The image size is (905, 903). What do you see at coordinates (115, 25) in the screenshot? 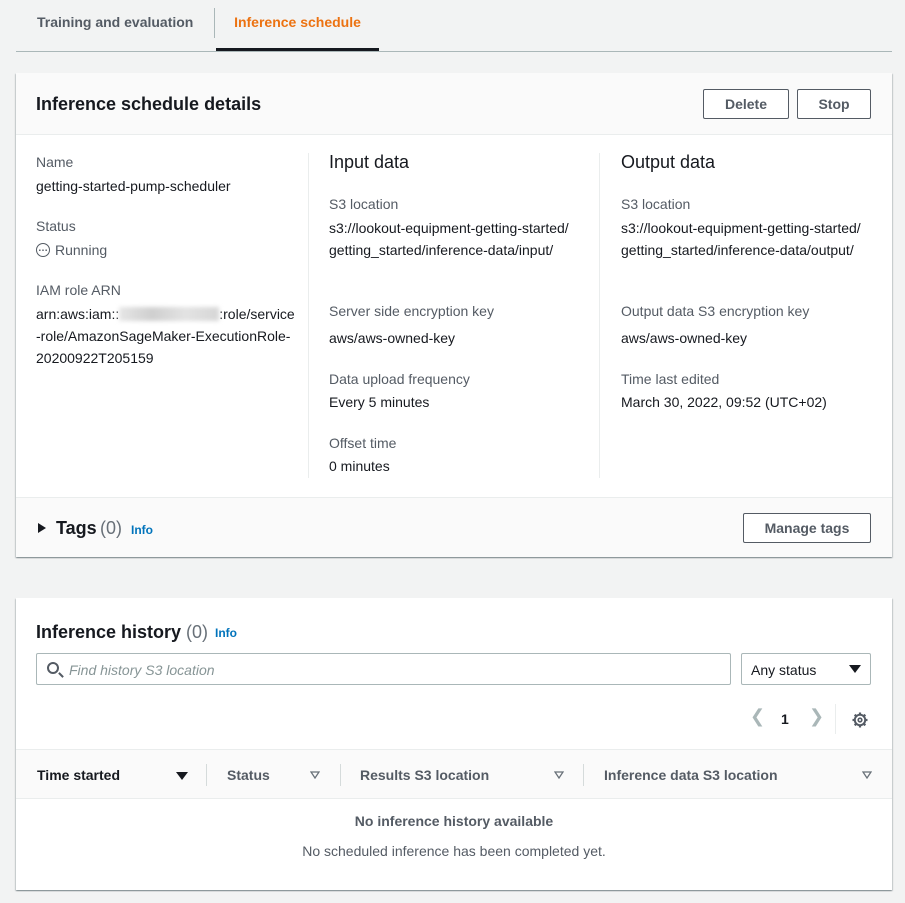
I see `tab-training-and-evaluation: Training and evaluation` at bounding box center [115, 25].